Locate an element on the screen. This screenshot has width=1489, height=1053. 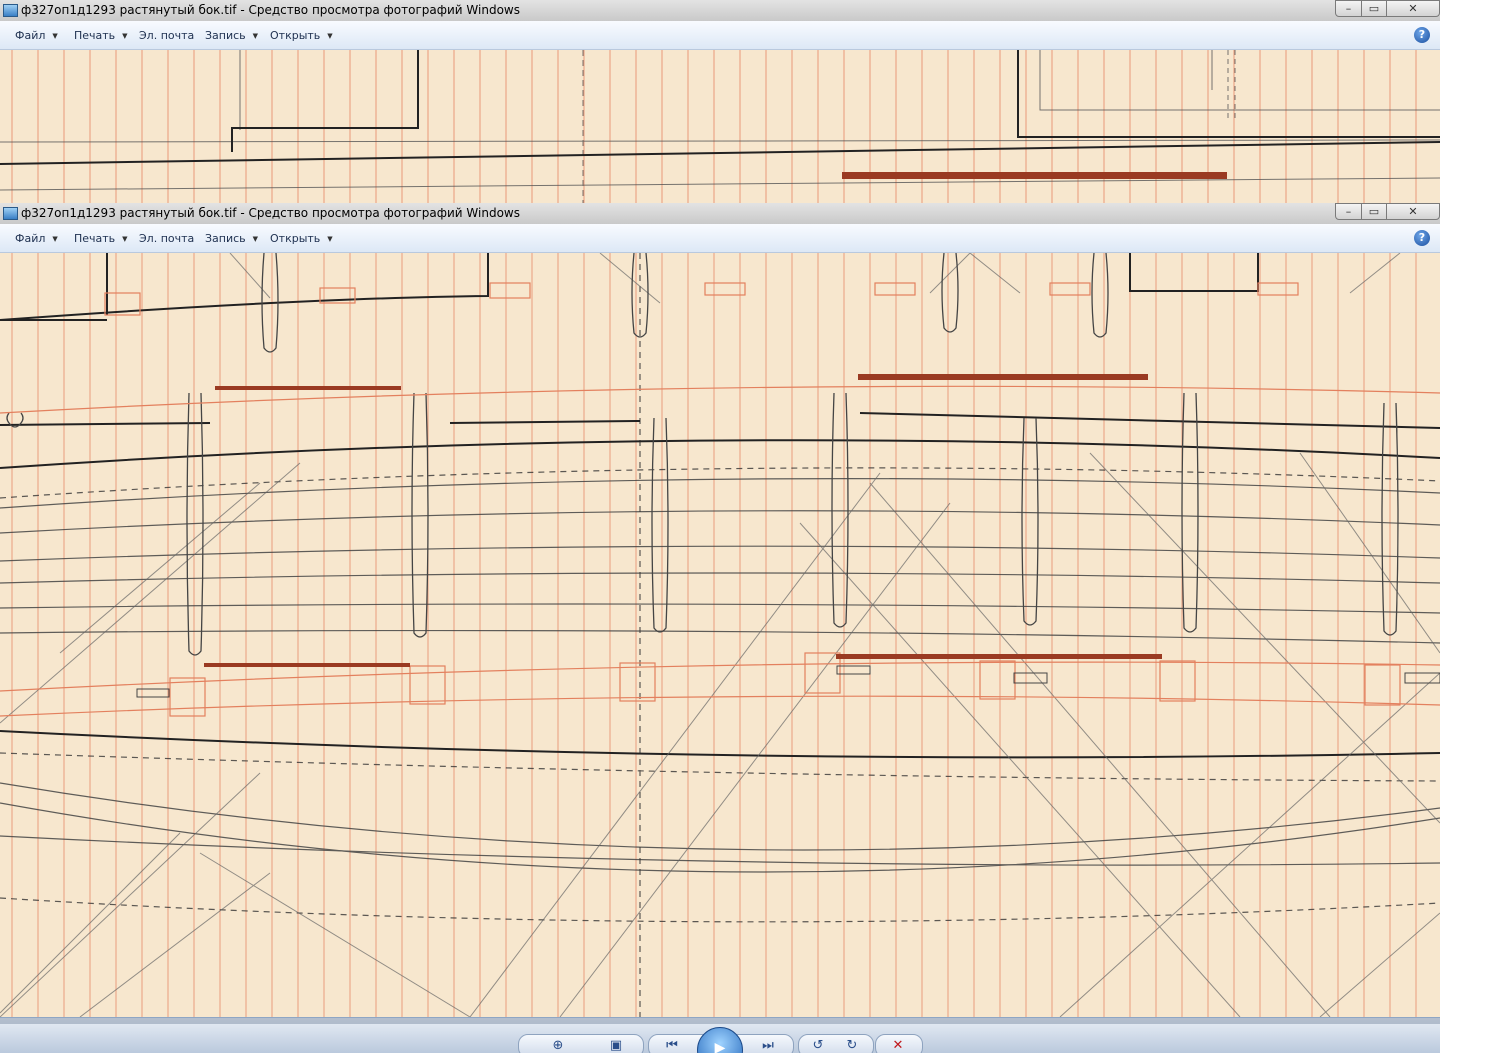
next-icon: ⏭ is located at coordinates (768, 1045).